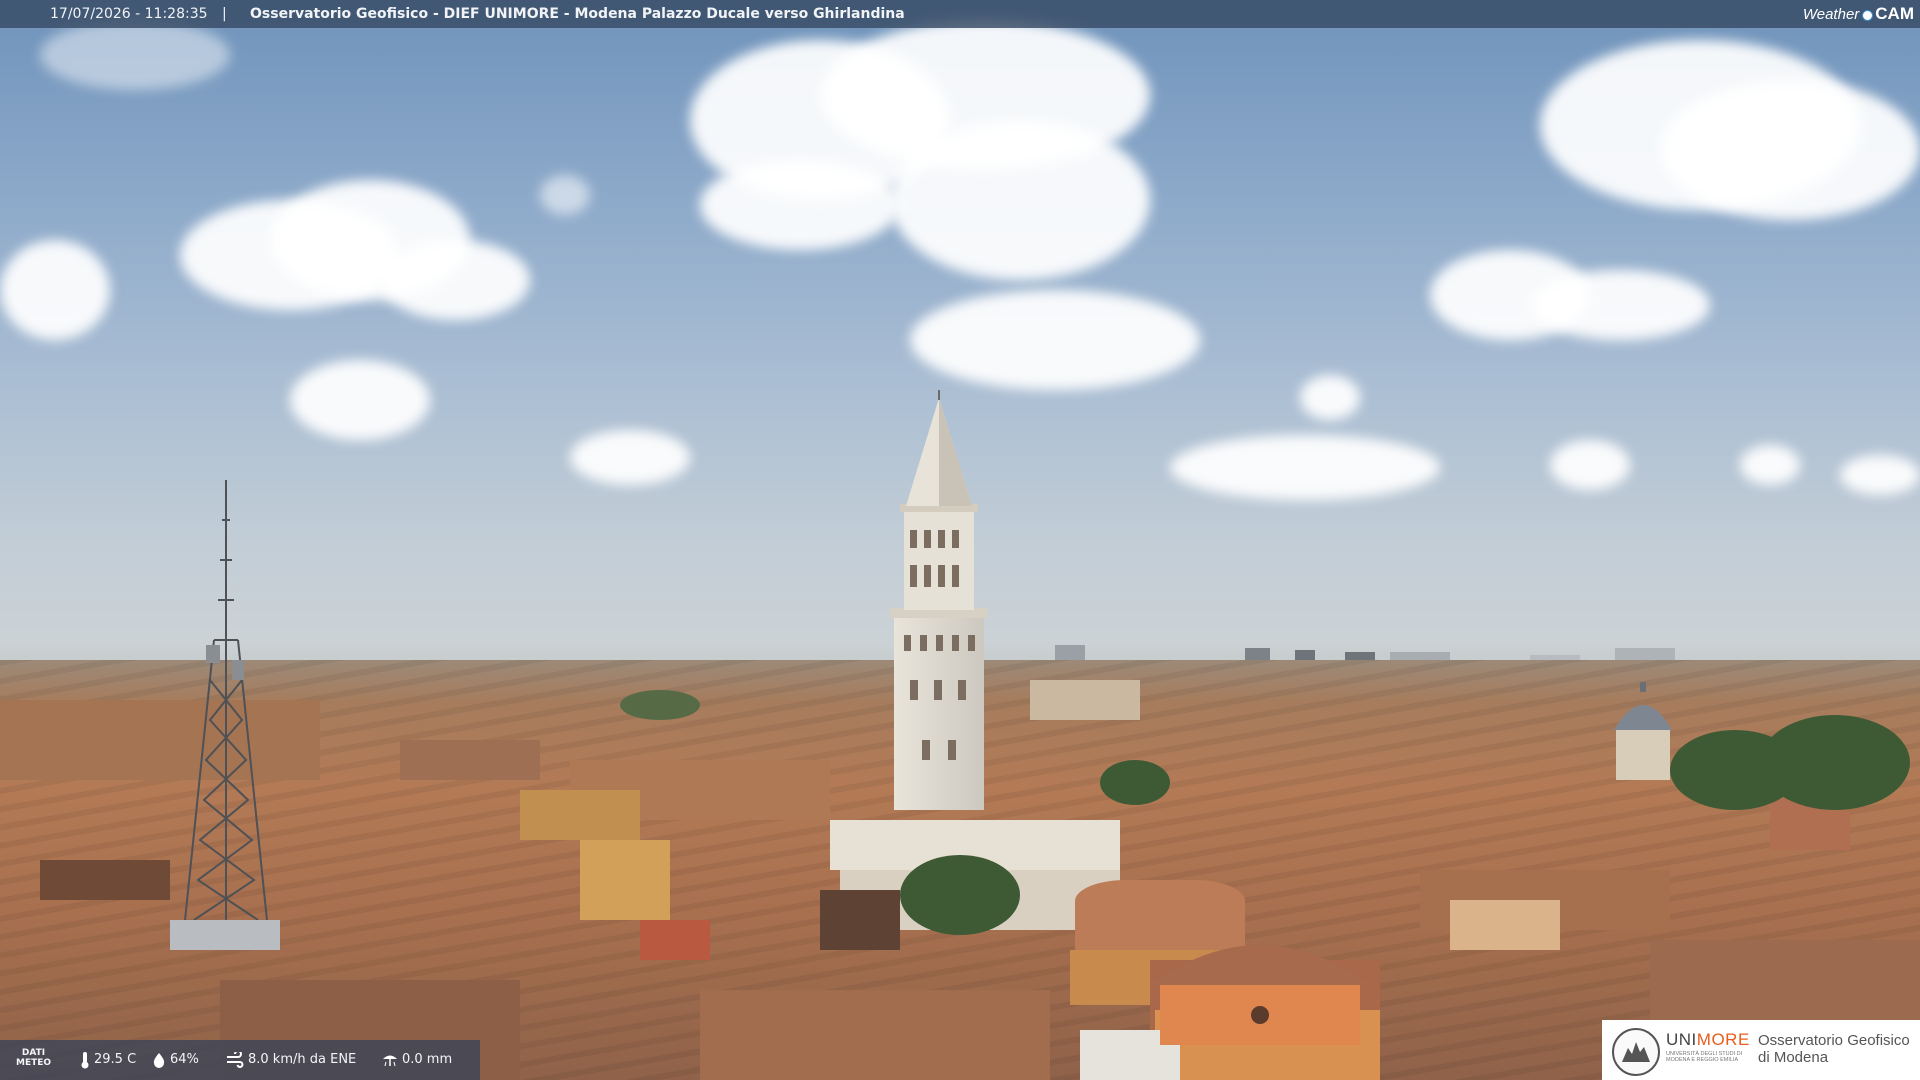 The width and height of the screenshot is (1920, 1080). Describe the element at coordinates (1708, 1039) in the screenshot. I see `unimore-wordmark: UNIMORE` at that location.